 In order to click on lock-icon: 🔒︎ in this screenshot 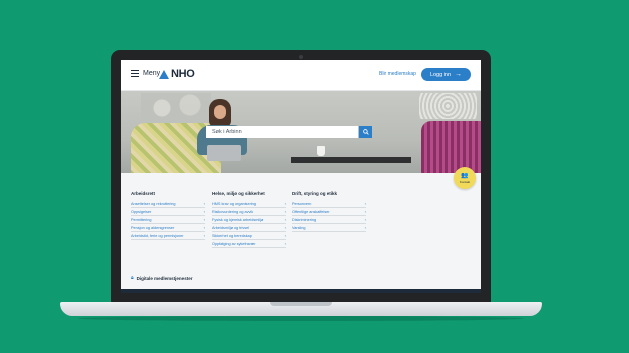, I will do `click(132, 278)`.